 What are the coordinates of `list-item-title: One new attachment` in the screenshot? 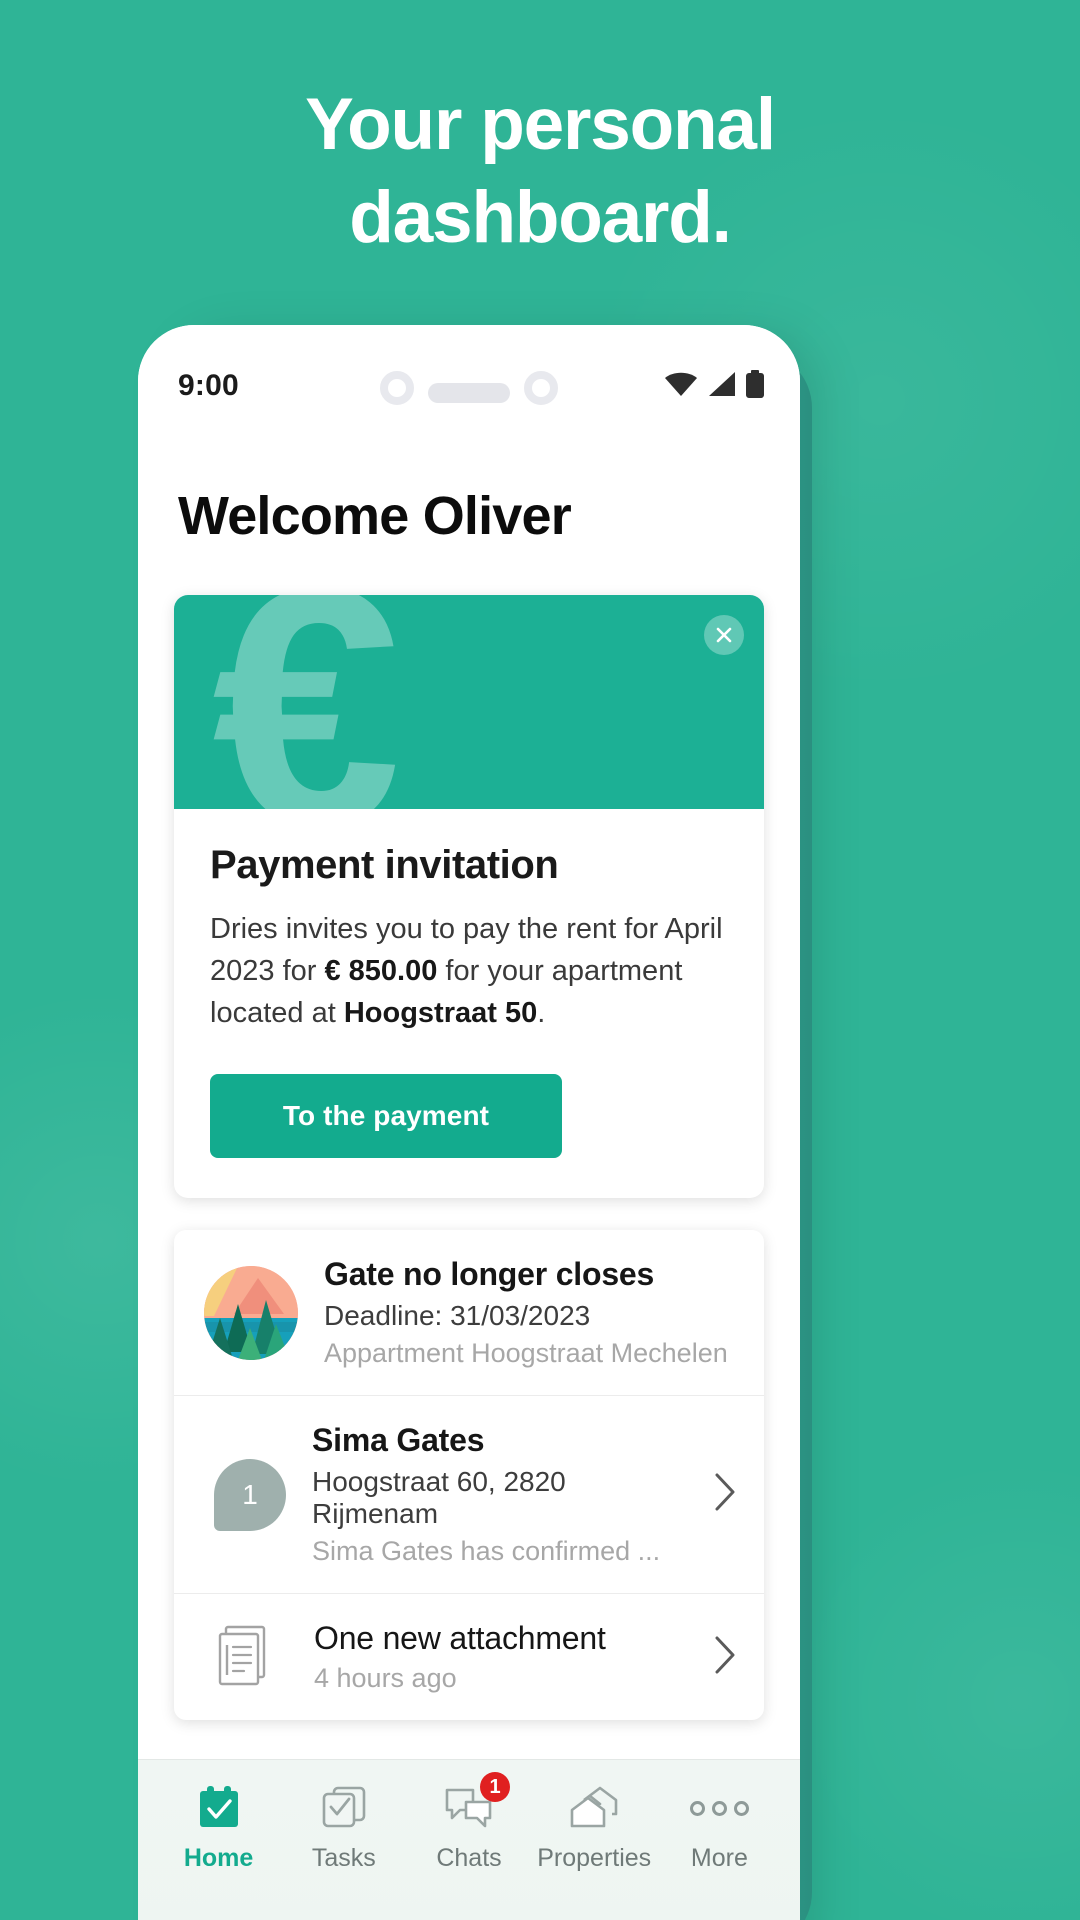 It's located at (460, 1638).